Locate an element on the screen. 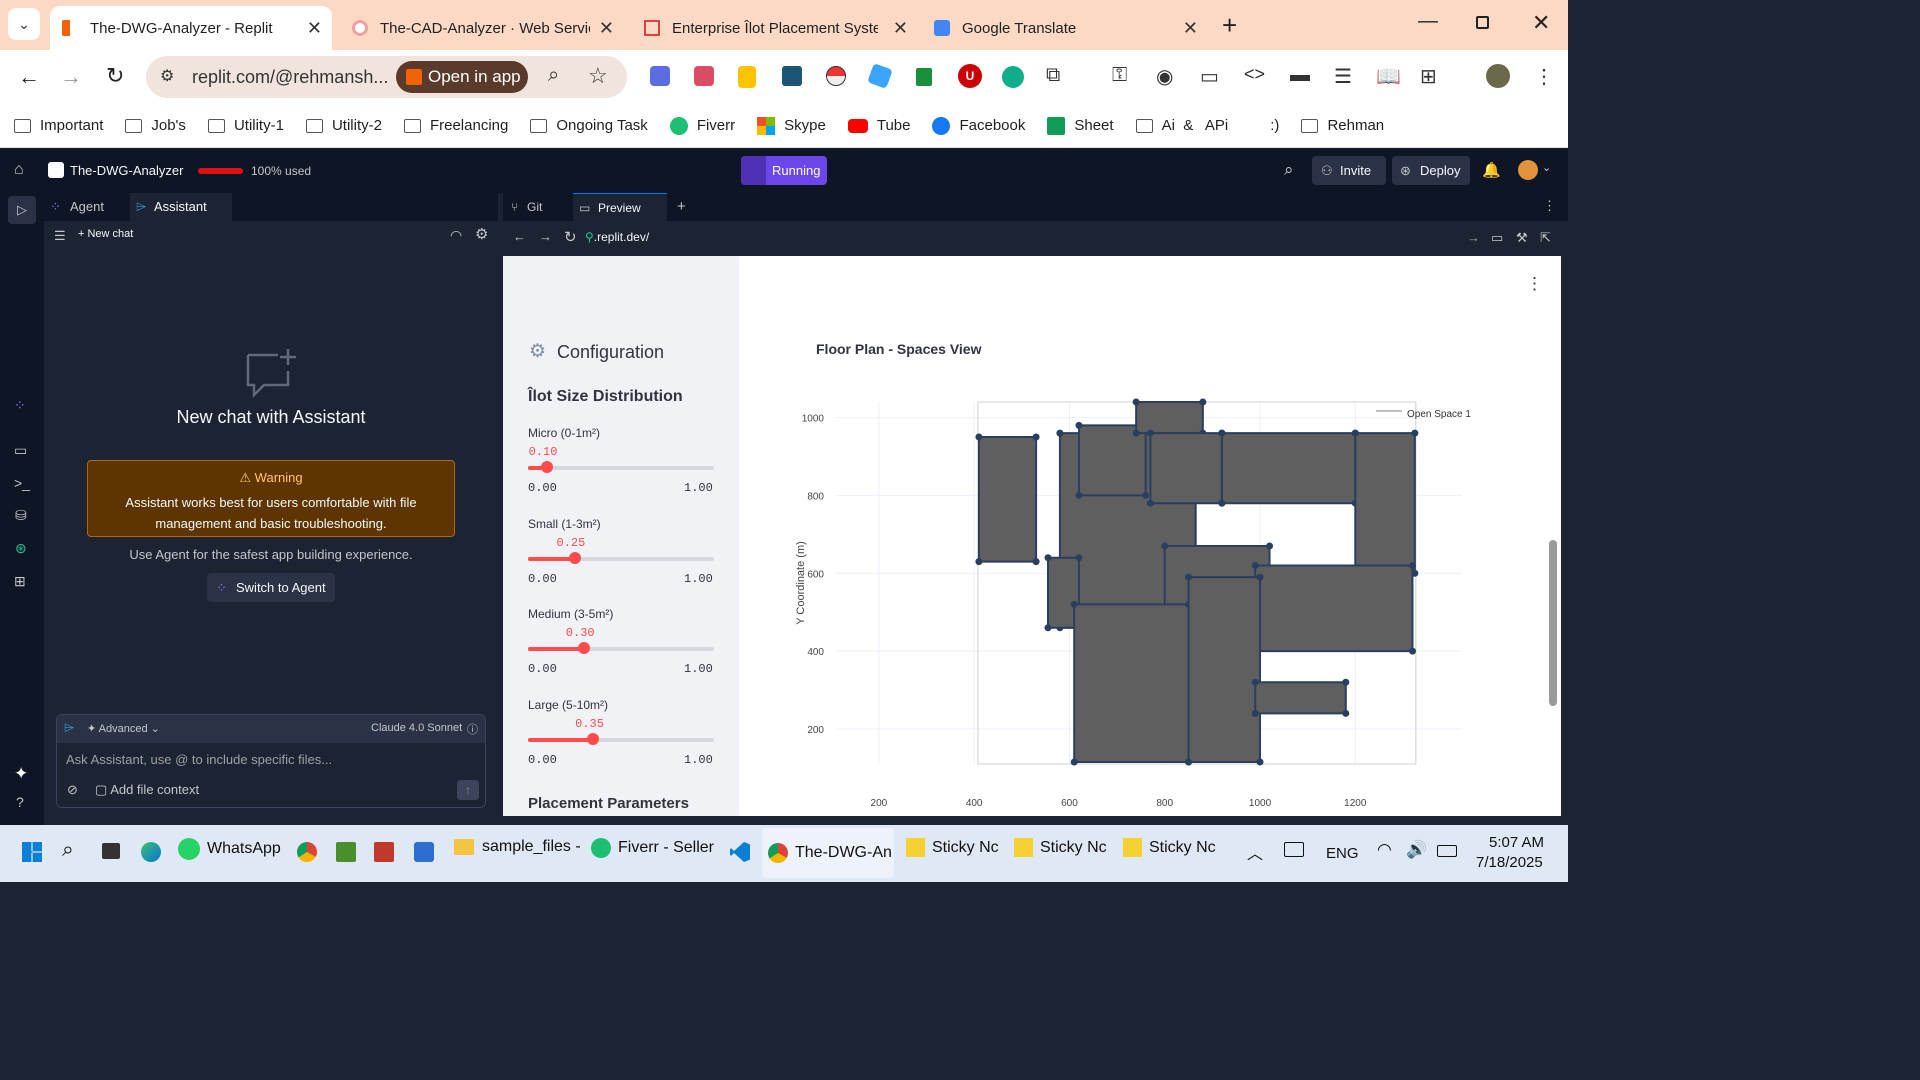 The width and height of the screenshot is (1920, 1080). legend-entry: Open Space 1 is located at coordinates (1439, 414).